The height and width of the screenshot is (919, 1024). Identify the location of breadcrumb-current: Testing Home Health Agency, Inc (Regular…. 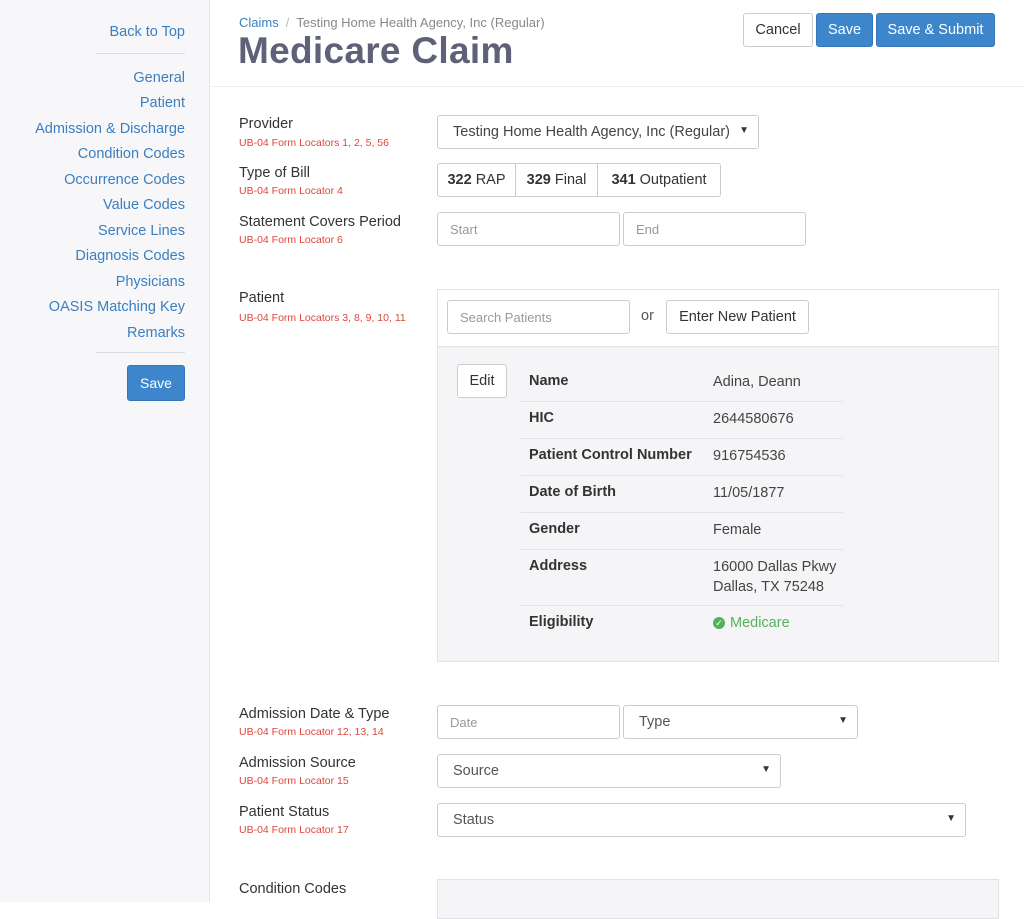
(420, 22).